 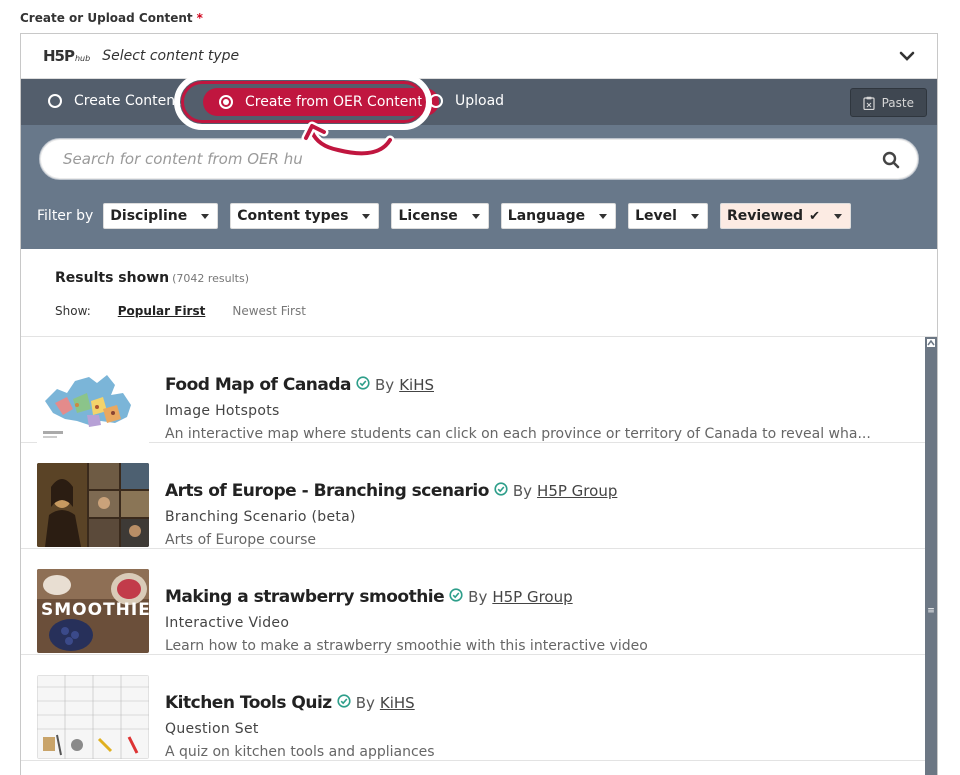 I want to click on tab-create-from-oer: Create from OER Content, so click(x=321, y=102).